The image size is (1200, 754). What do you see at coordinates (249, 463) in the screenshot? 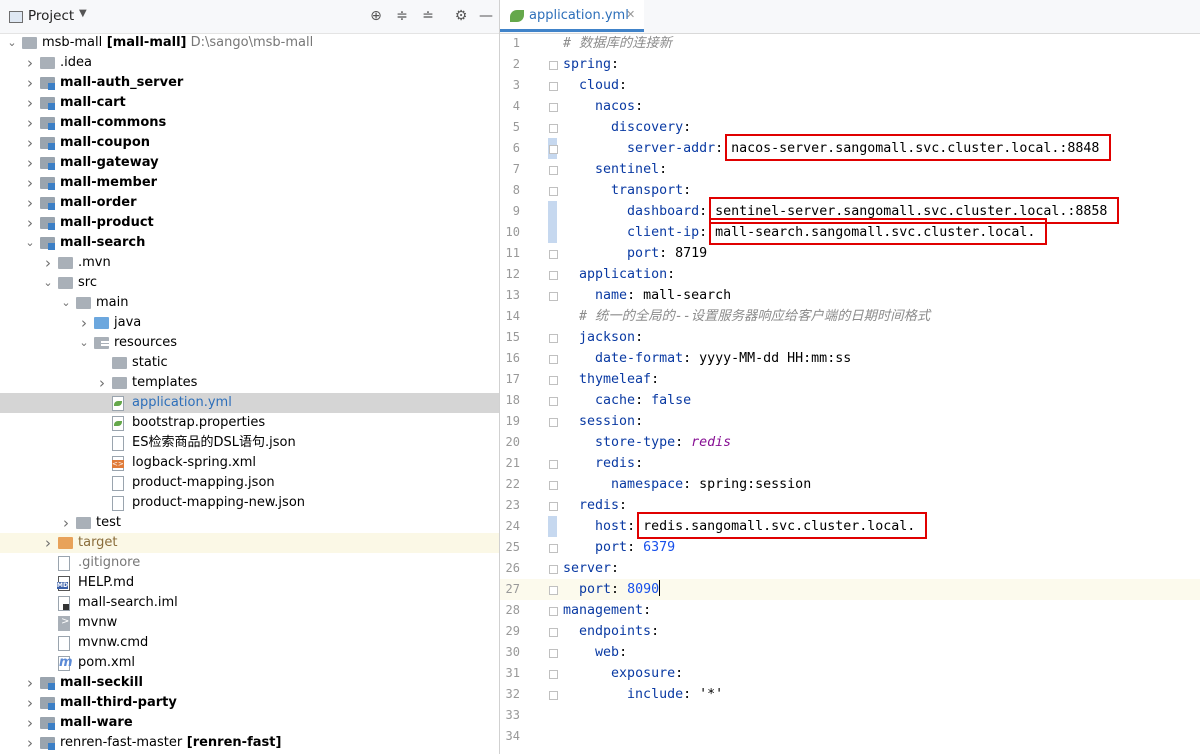
I see `tree-item: logback-spring.xml` at bounding box center [249, 463].